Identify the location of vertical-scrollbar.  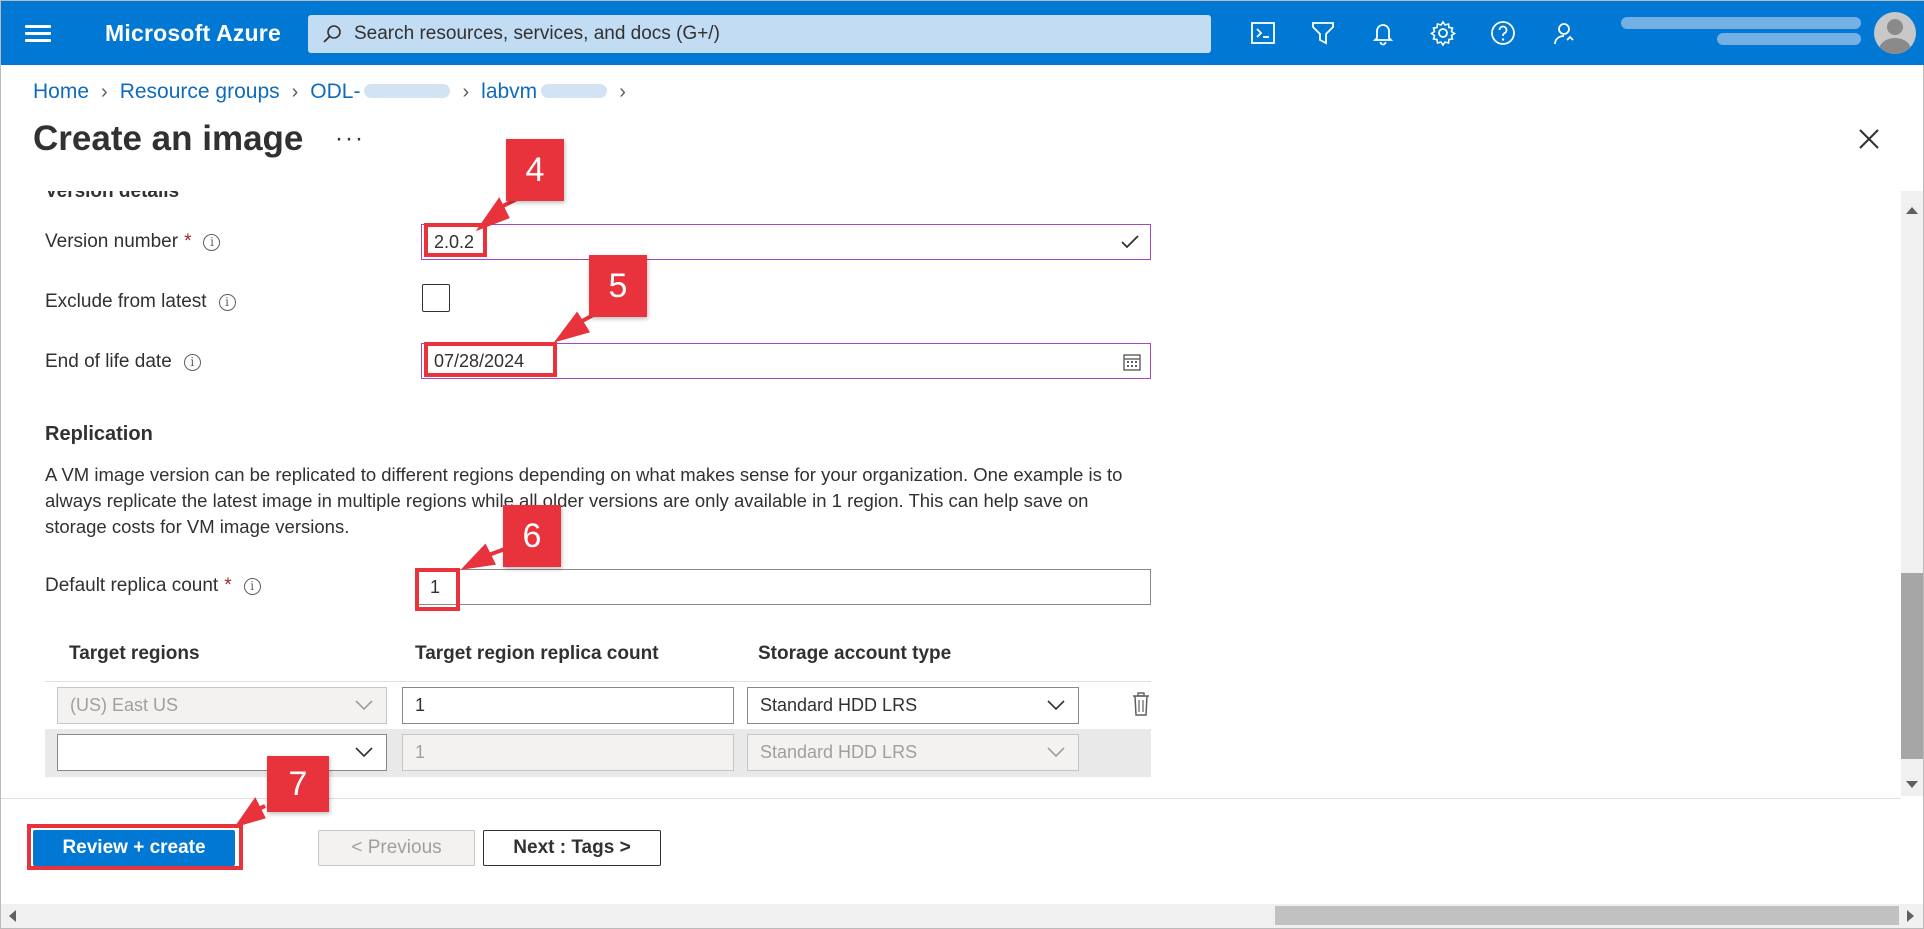
(1912, 493).